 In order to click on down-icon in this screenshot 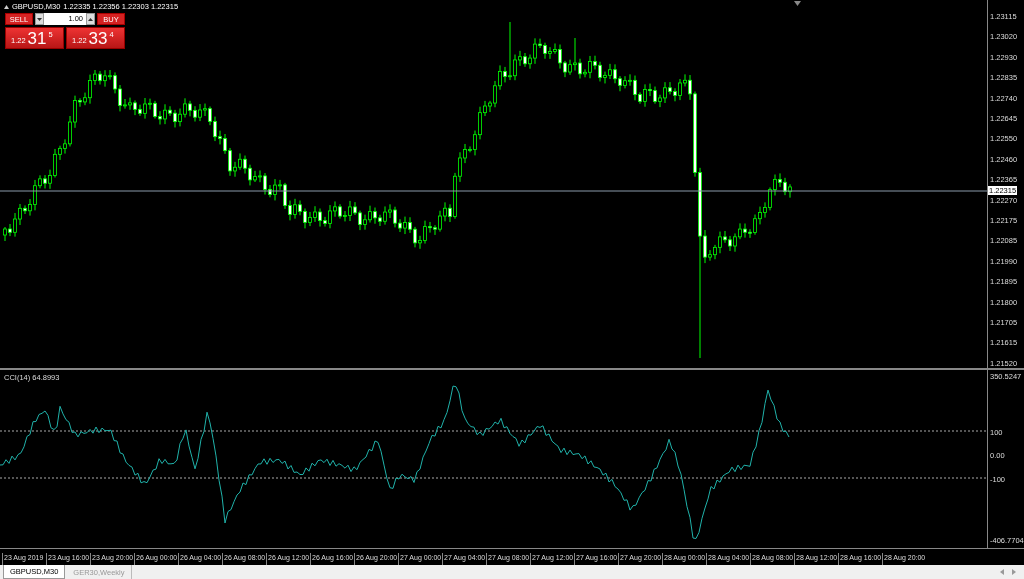, I will do `click(39, 19)`.